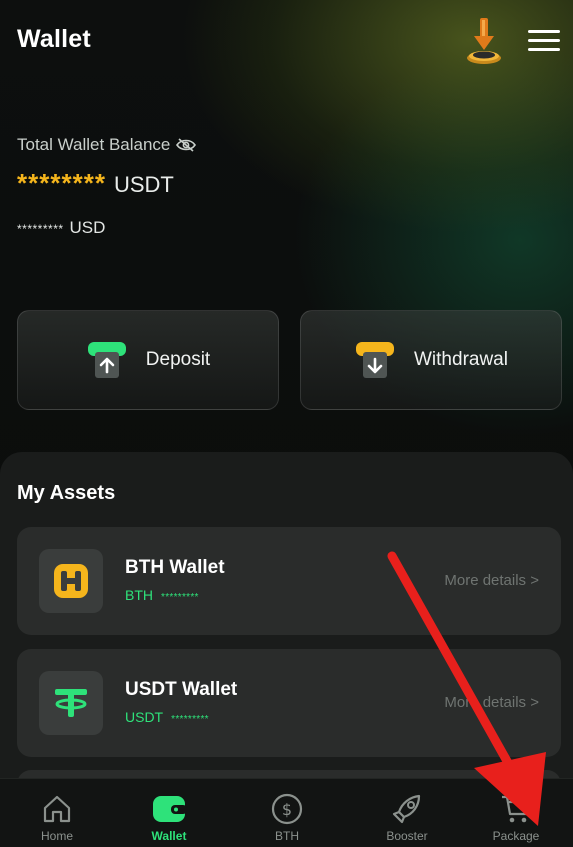 The height and width of the screenshot is (847, 573). Describe the element at coordinates (178, 359) in the screenshot. I see `deposit-label: Deposit` at that location.